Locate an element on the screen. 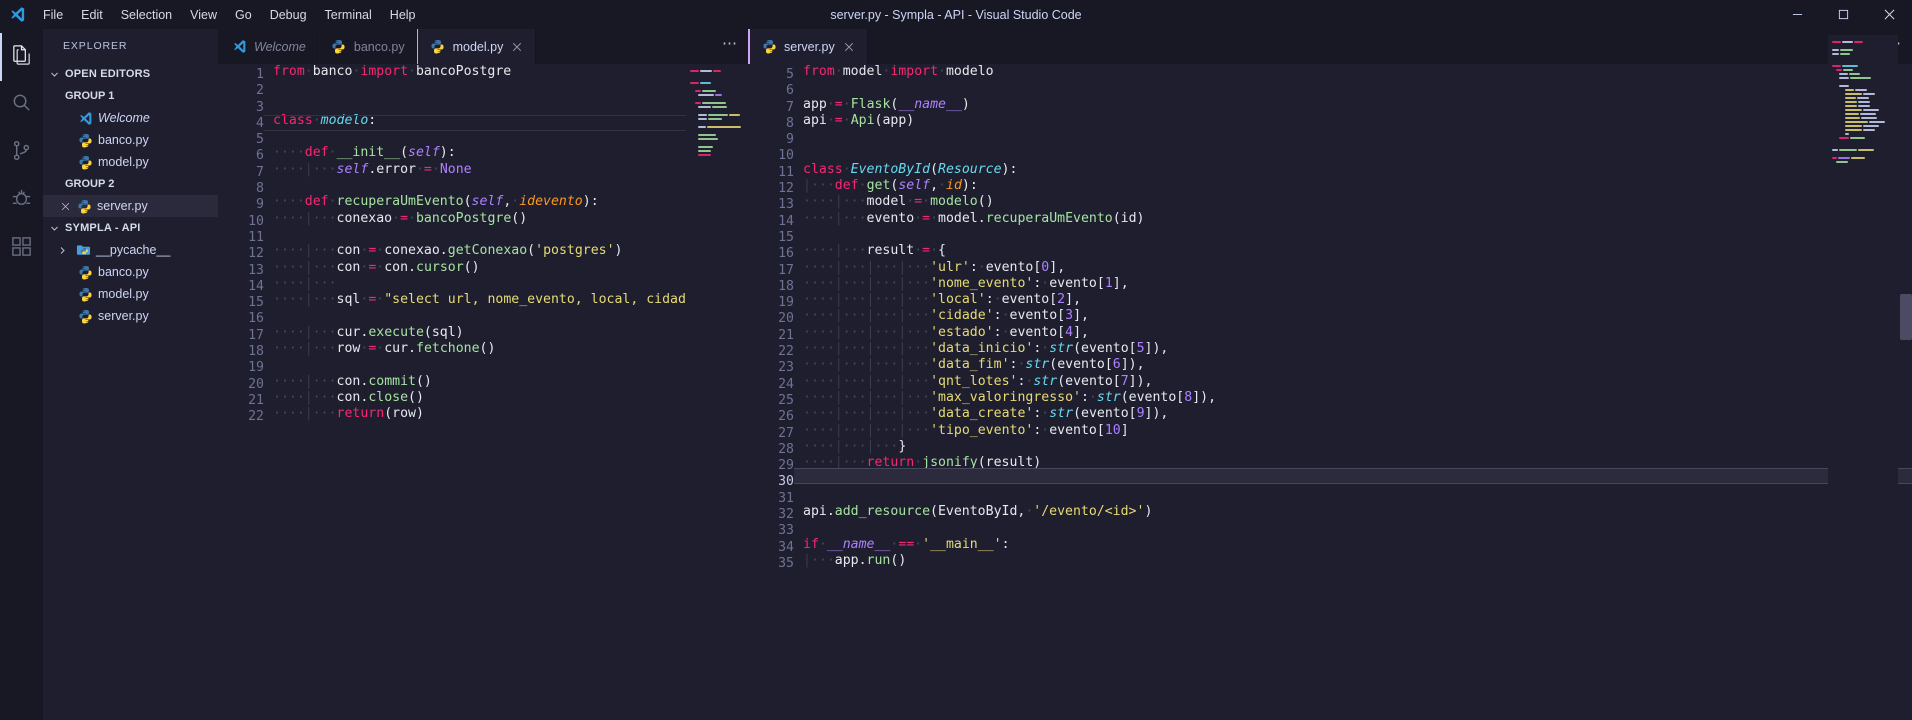 Image resolution: width=1912 pixels, height=720 pixels. menu-go: Go is located at coordinates (243, 15).